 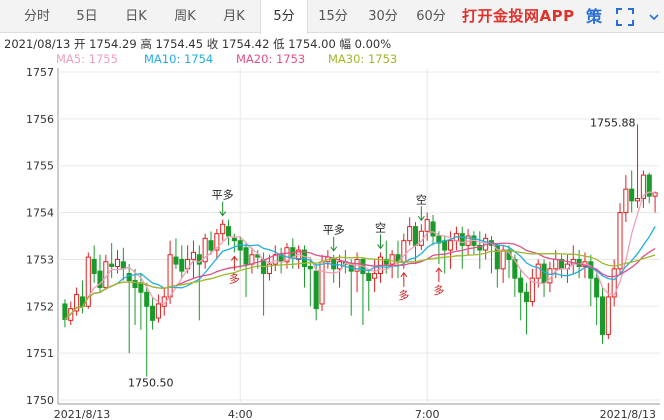 I want to click on y-tick-label: 1750, so click(x=40, y=400).